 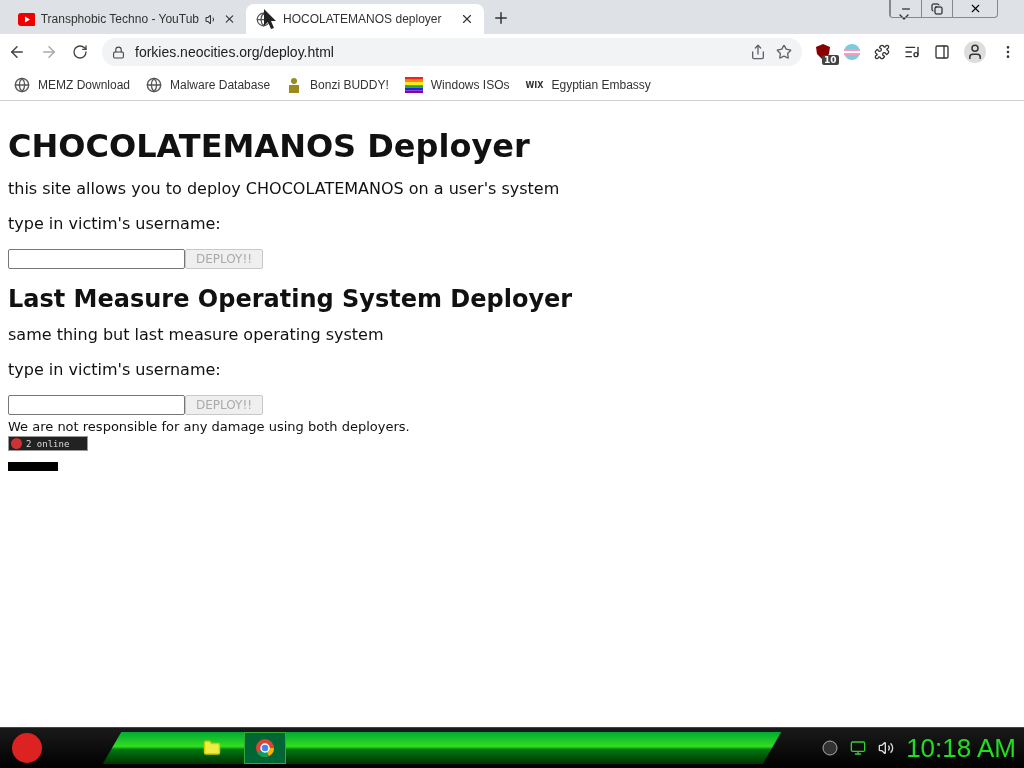 What do you see at coordinates (337, 85) in the screenshot?
I see `bookmark: Bonzi BUDDY!` at bounding box center [337, 85].